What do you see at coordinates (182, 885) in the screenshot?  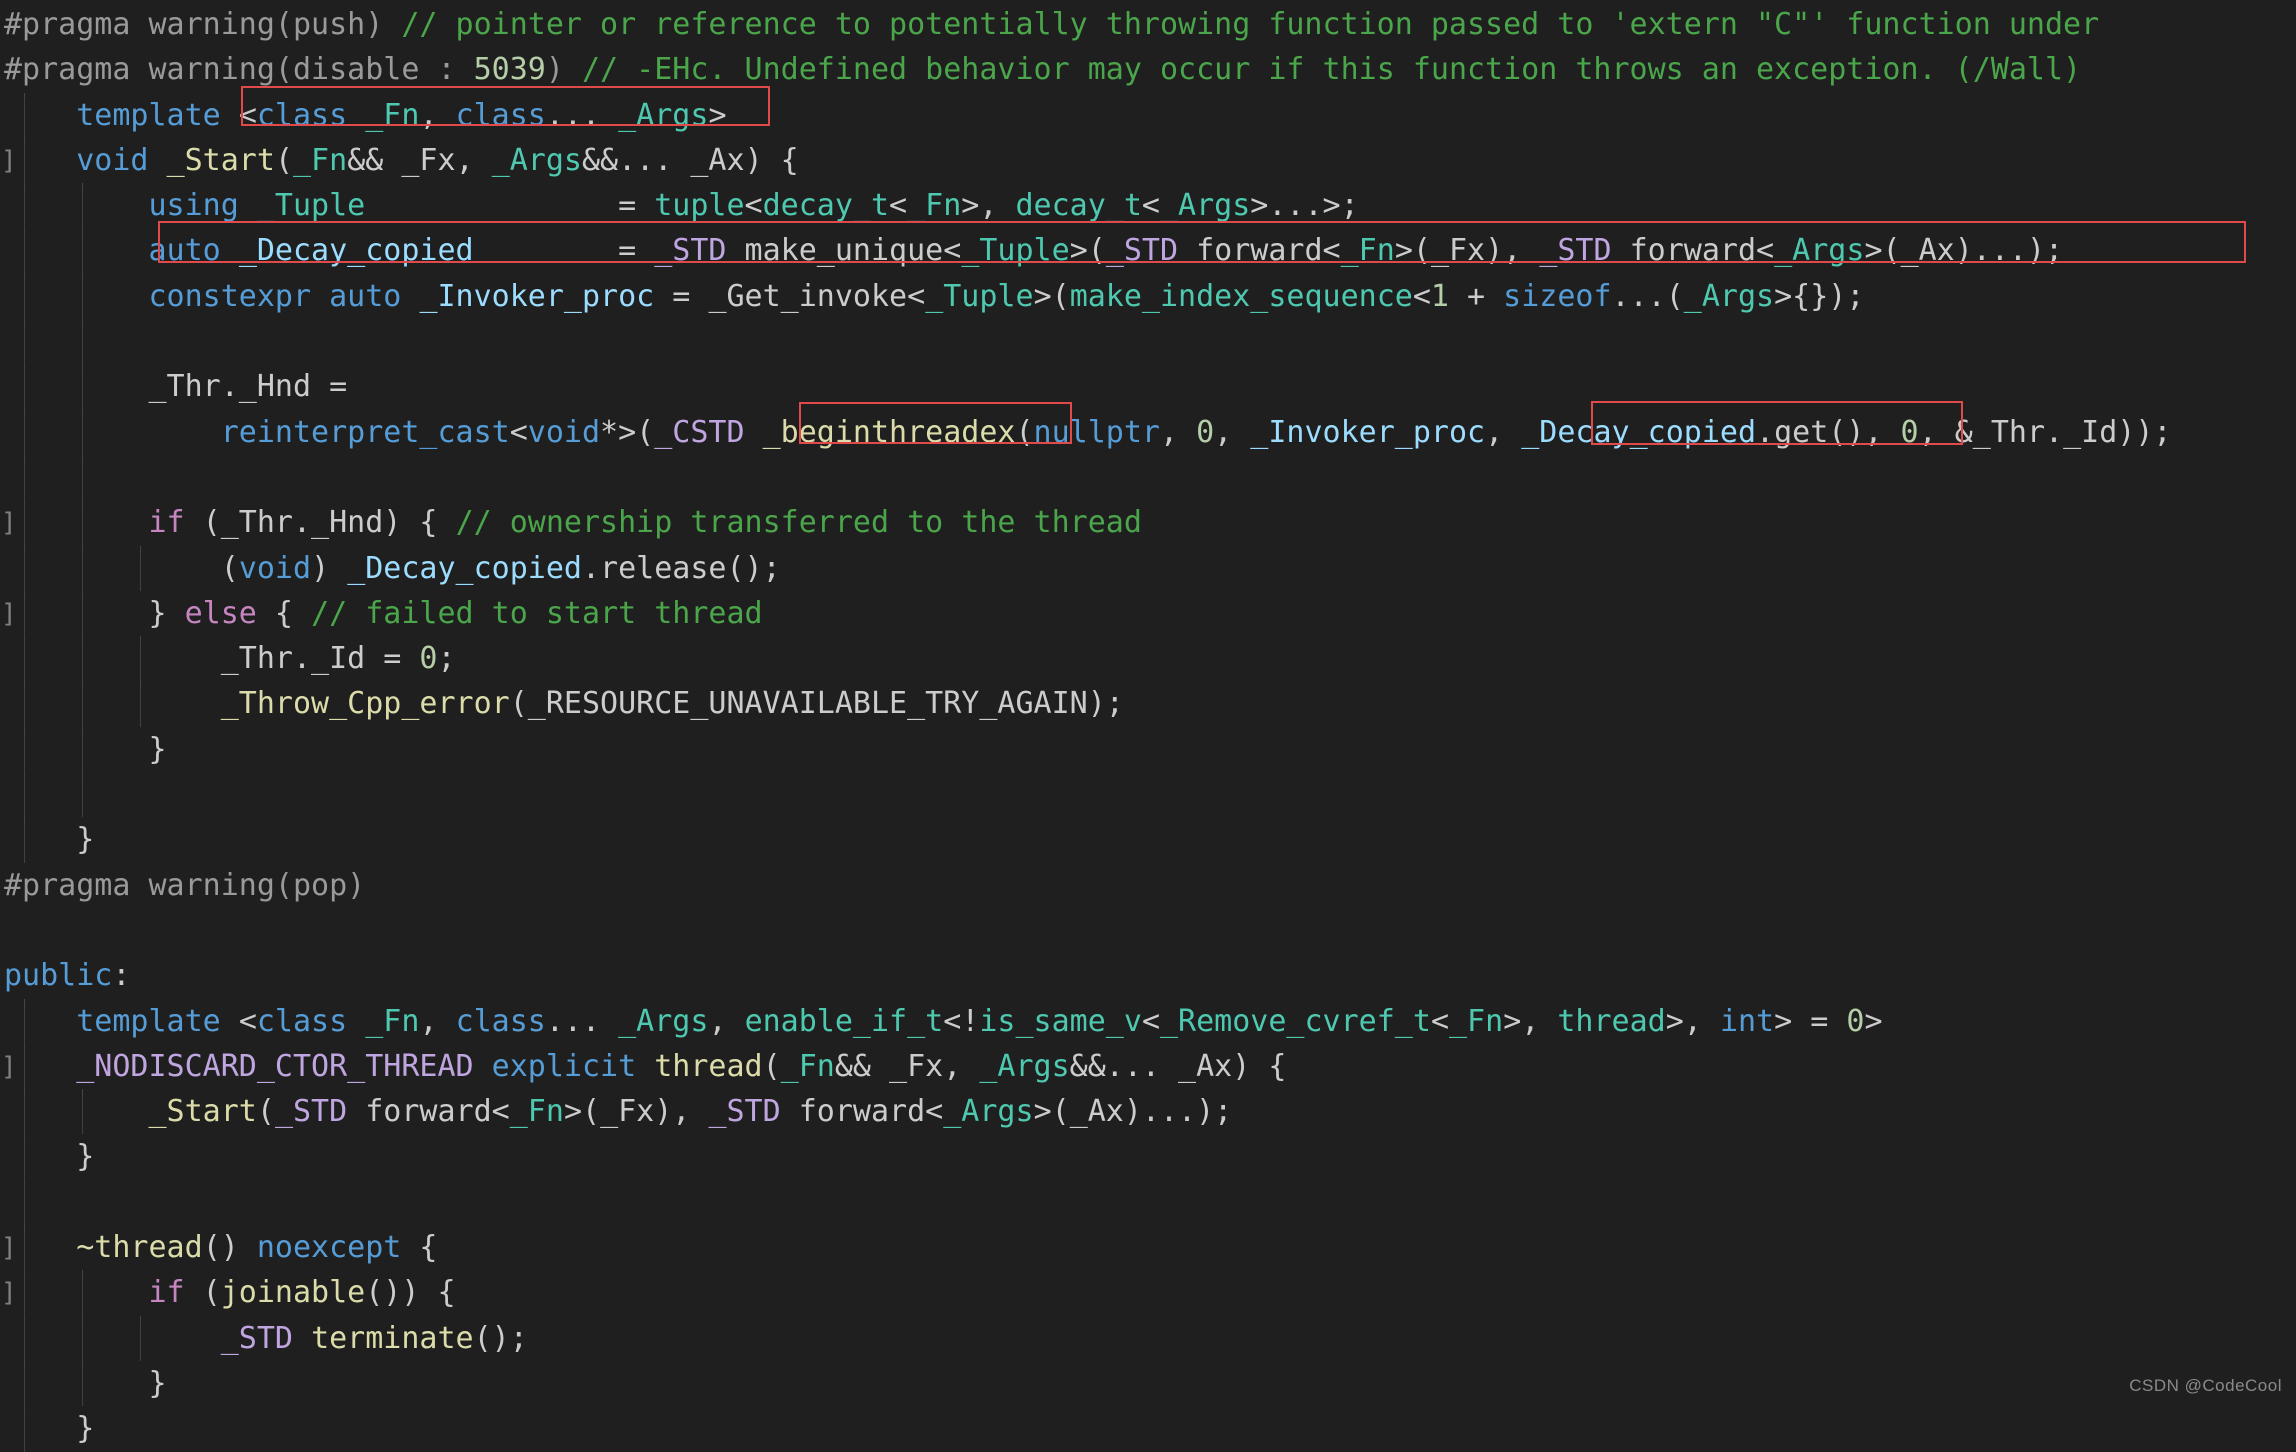 I see `code-line-text: #pragma warning(pop)` at bounding box center [182, 885].